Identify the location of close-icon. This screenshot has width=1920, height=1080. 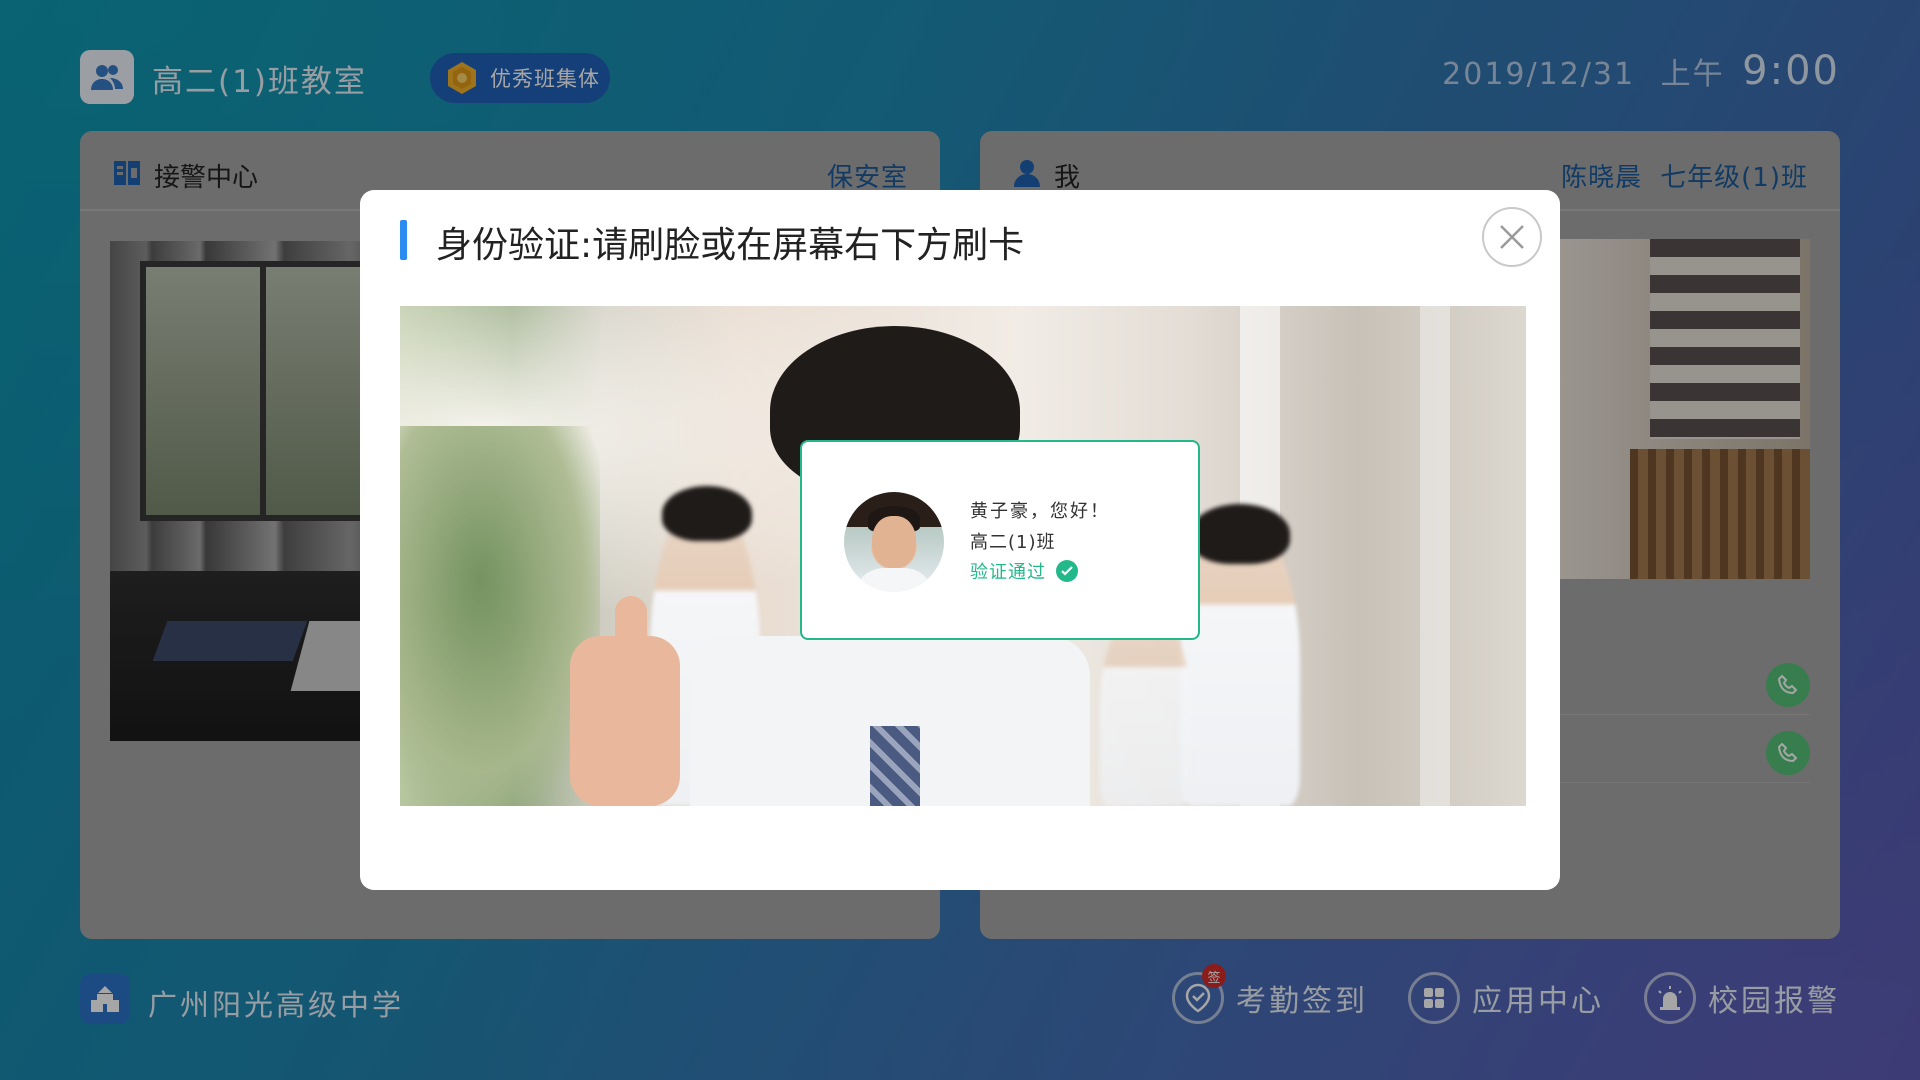
(1512, 237).